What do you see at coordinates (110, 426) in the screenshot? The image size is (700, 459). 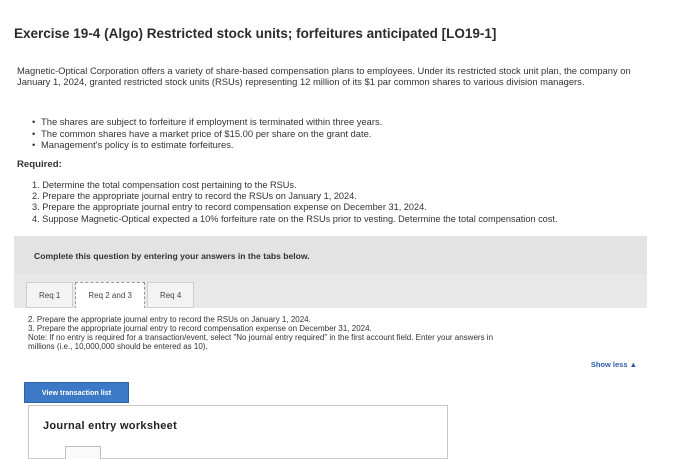 I see `worksheet-title: Journal entry worksheet` at bounding box center [110, 426].